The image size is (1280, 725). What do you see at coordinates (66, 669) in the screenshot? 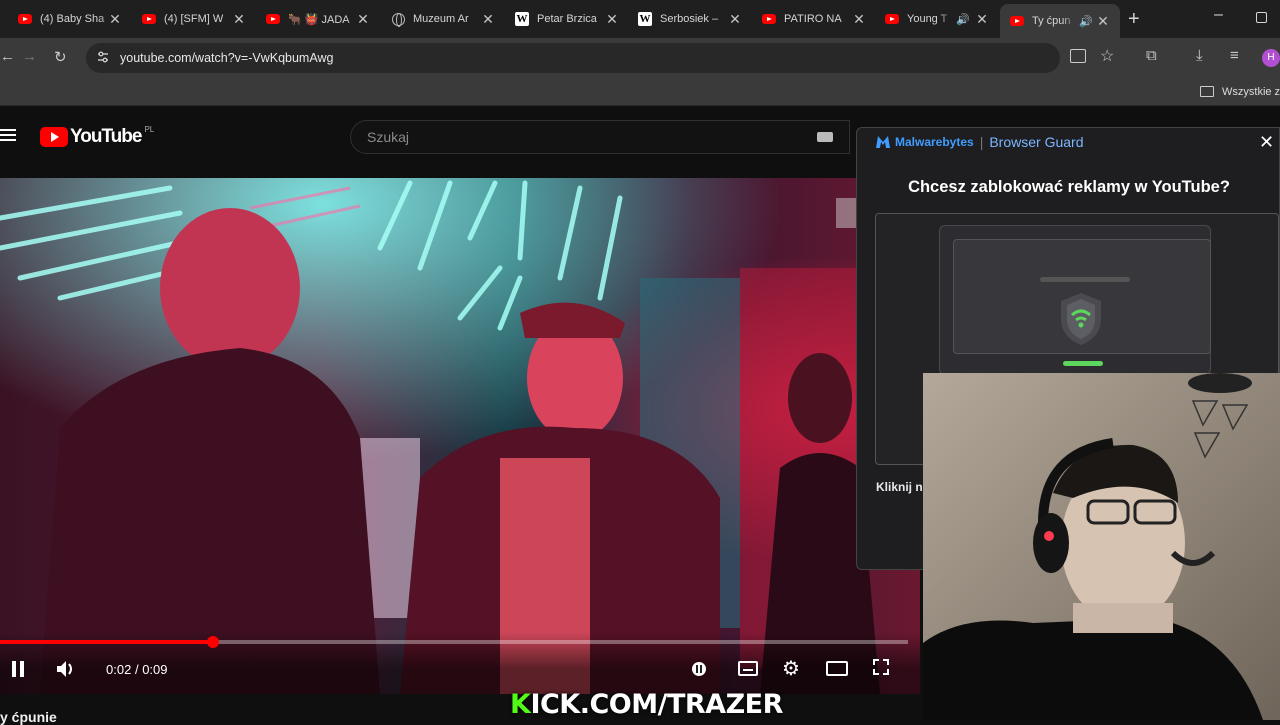
I see `volume-icon` at bounding box center [66, 669].